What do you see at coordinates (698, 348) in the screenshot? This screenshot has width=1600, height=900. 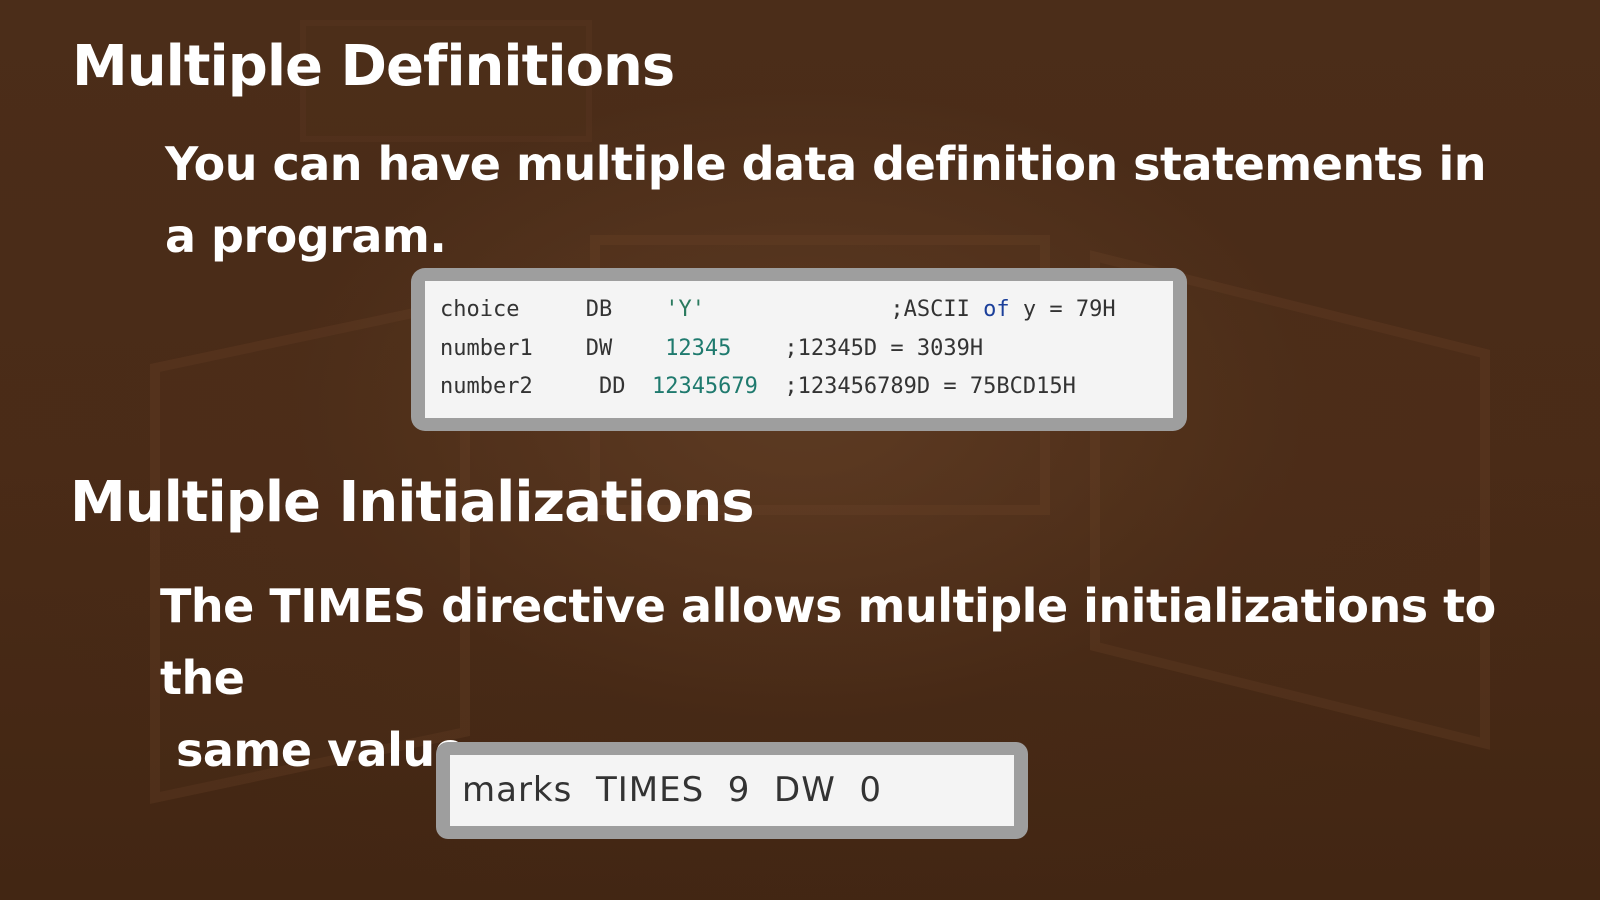 I see `code-value: 12345` at bounding box center [698, 348].